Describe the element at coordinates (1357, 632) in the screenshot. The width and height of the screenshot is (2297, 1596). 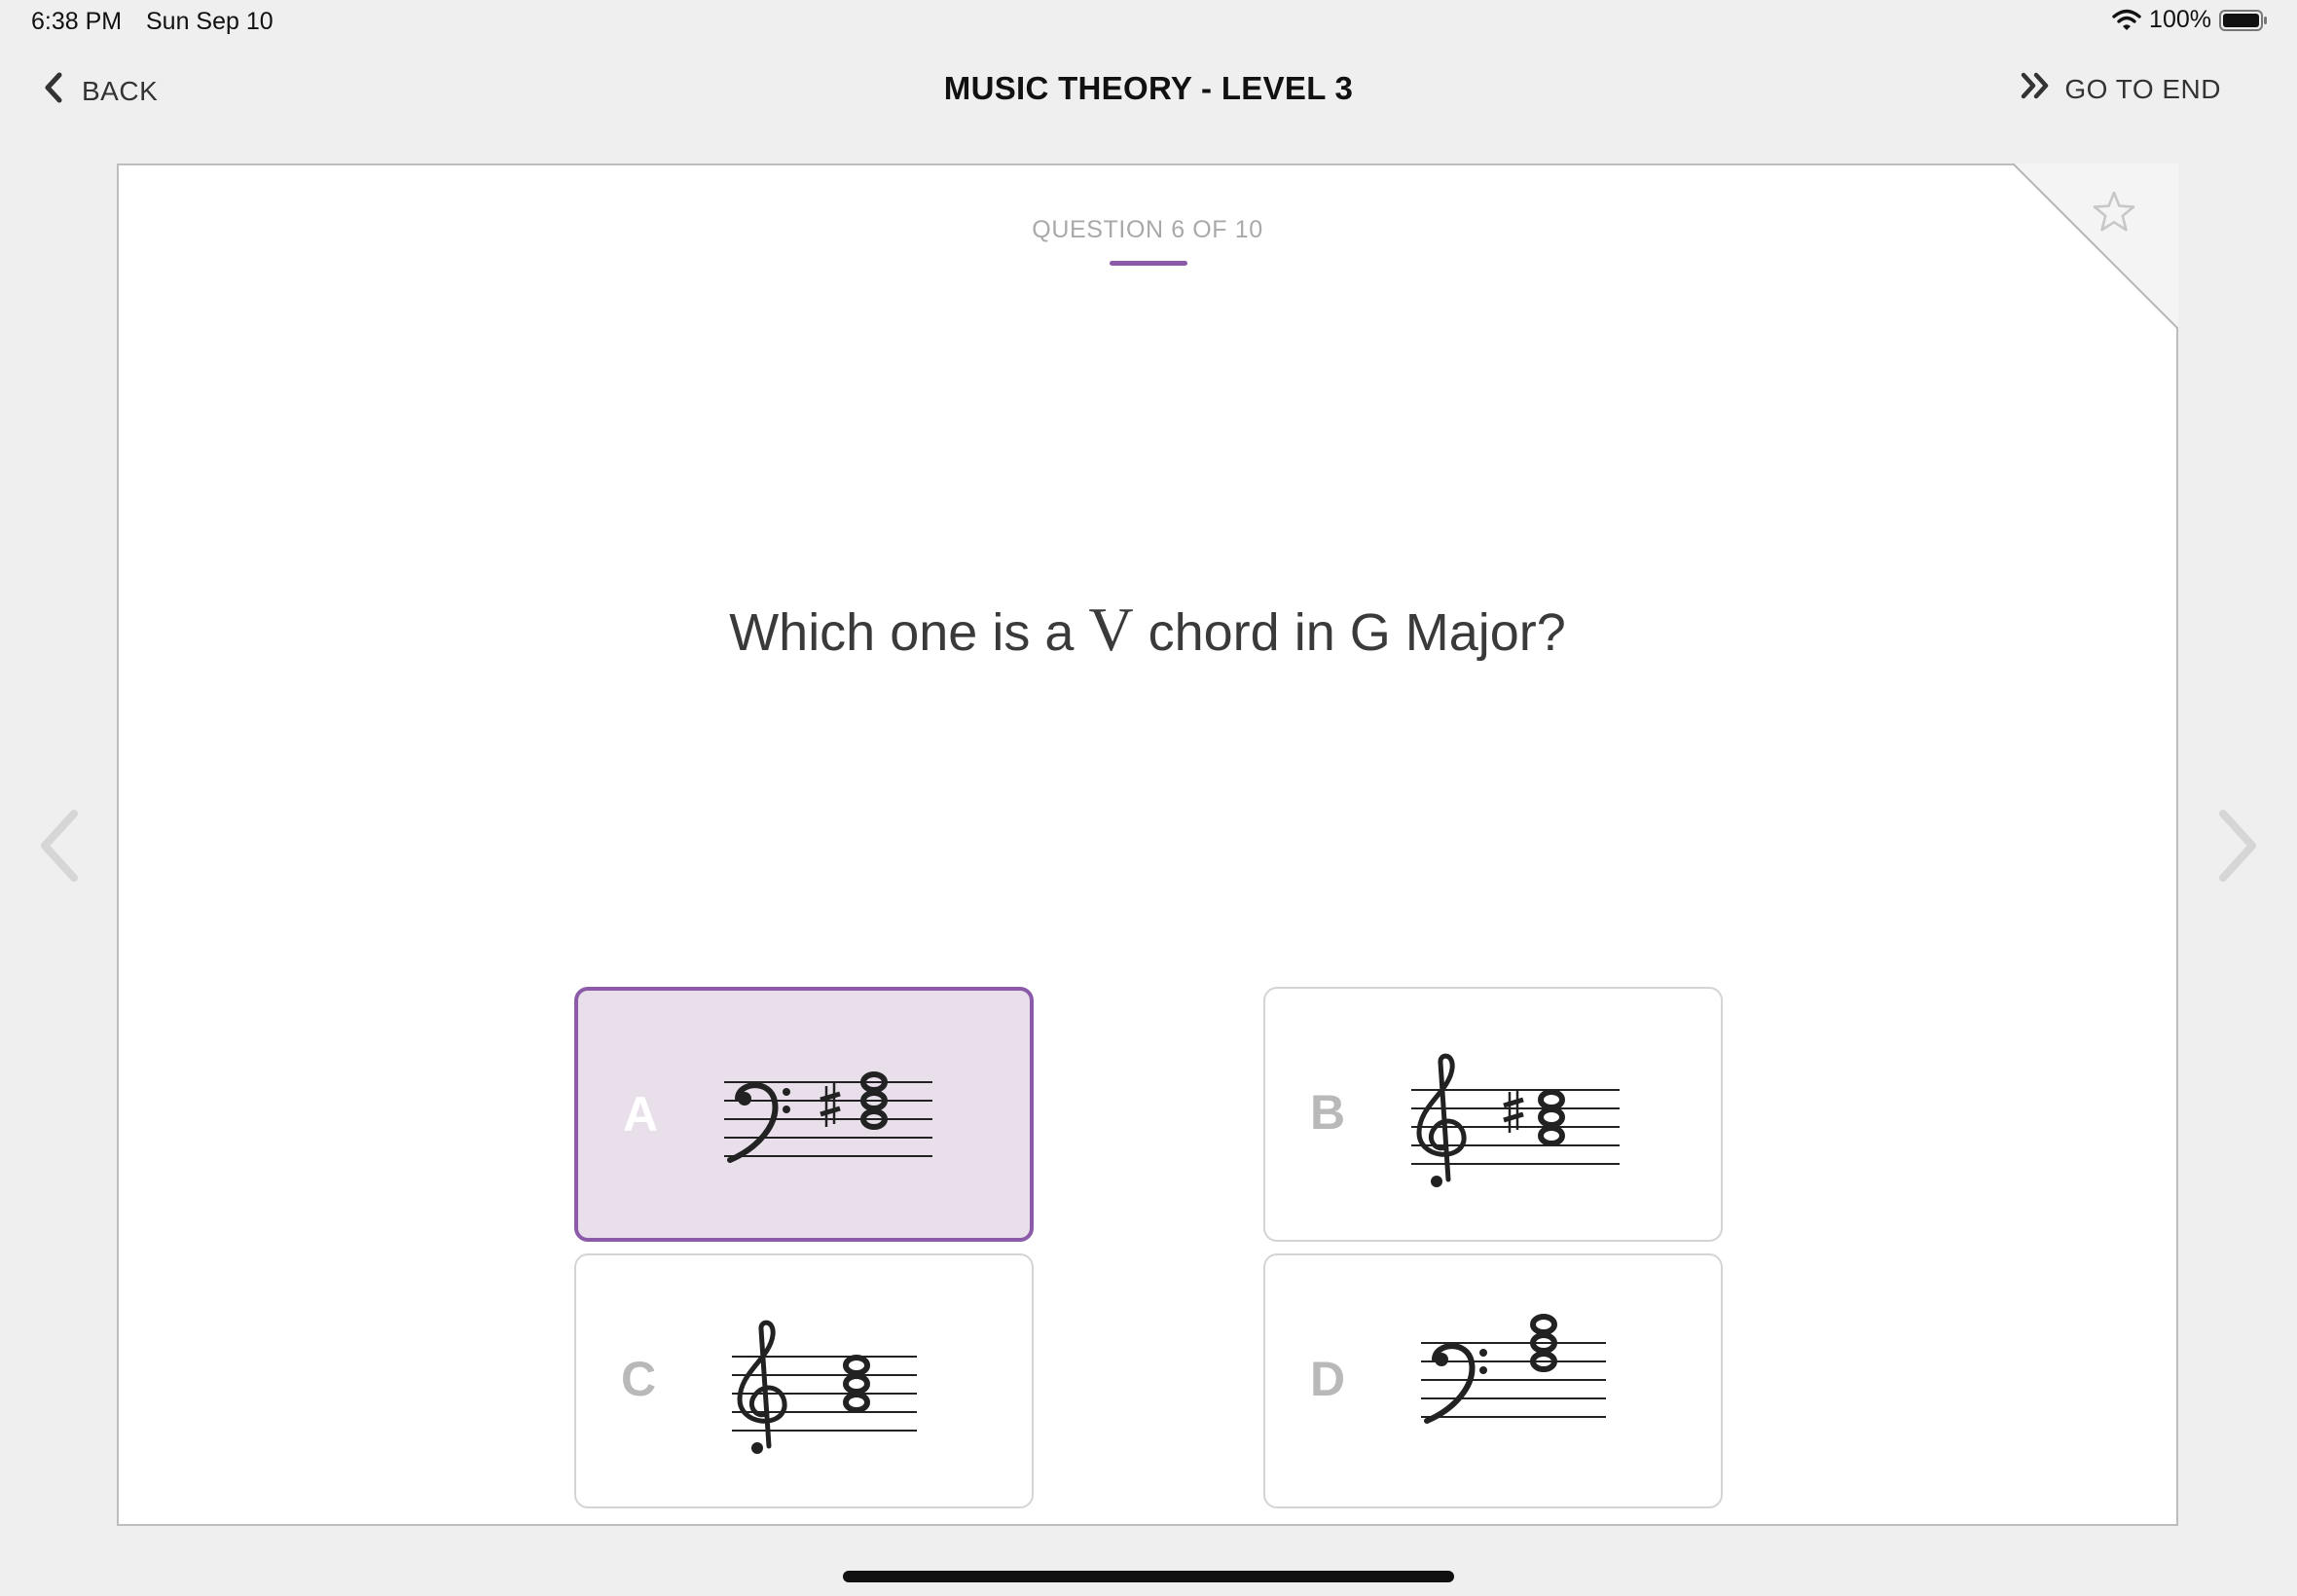
I see `question-text-after: chord in G Major?` at that location.